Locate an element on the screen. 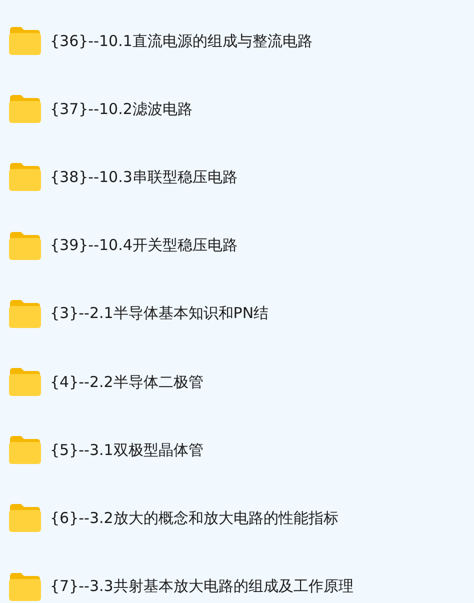  folder-name: {3}--2.1半导体基本知识和PN结 is located at coordinates (159, 314).